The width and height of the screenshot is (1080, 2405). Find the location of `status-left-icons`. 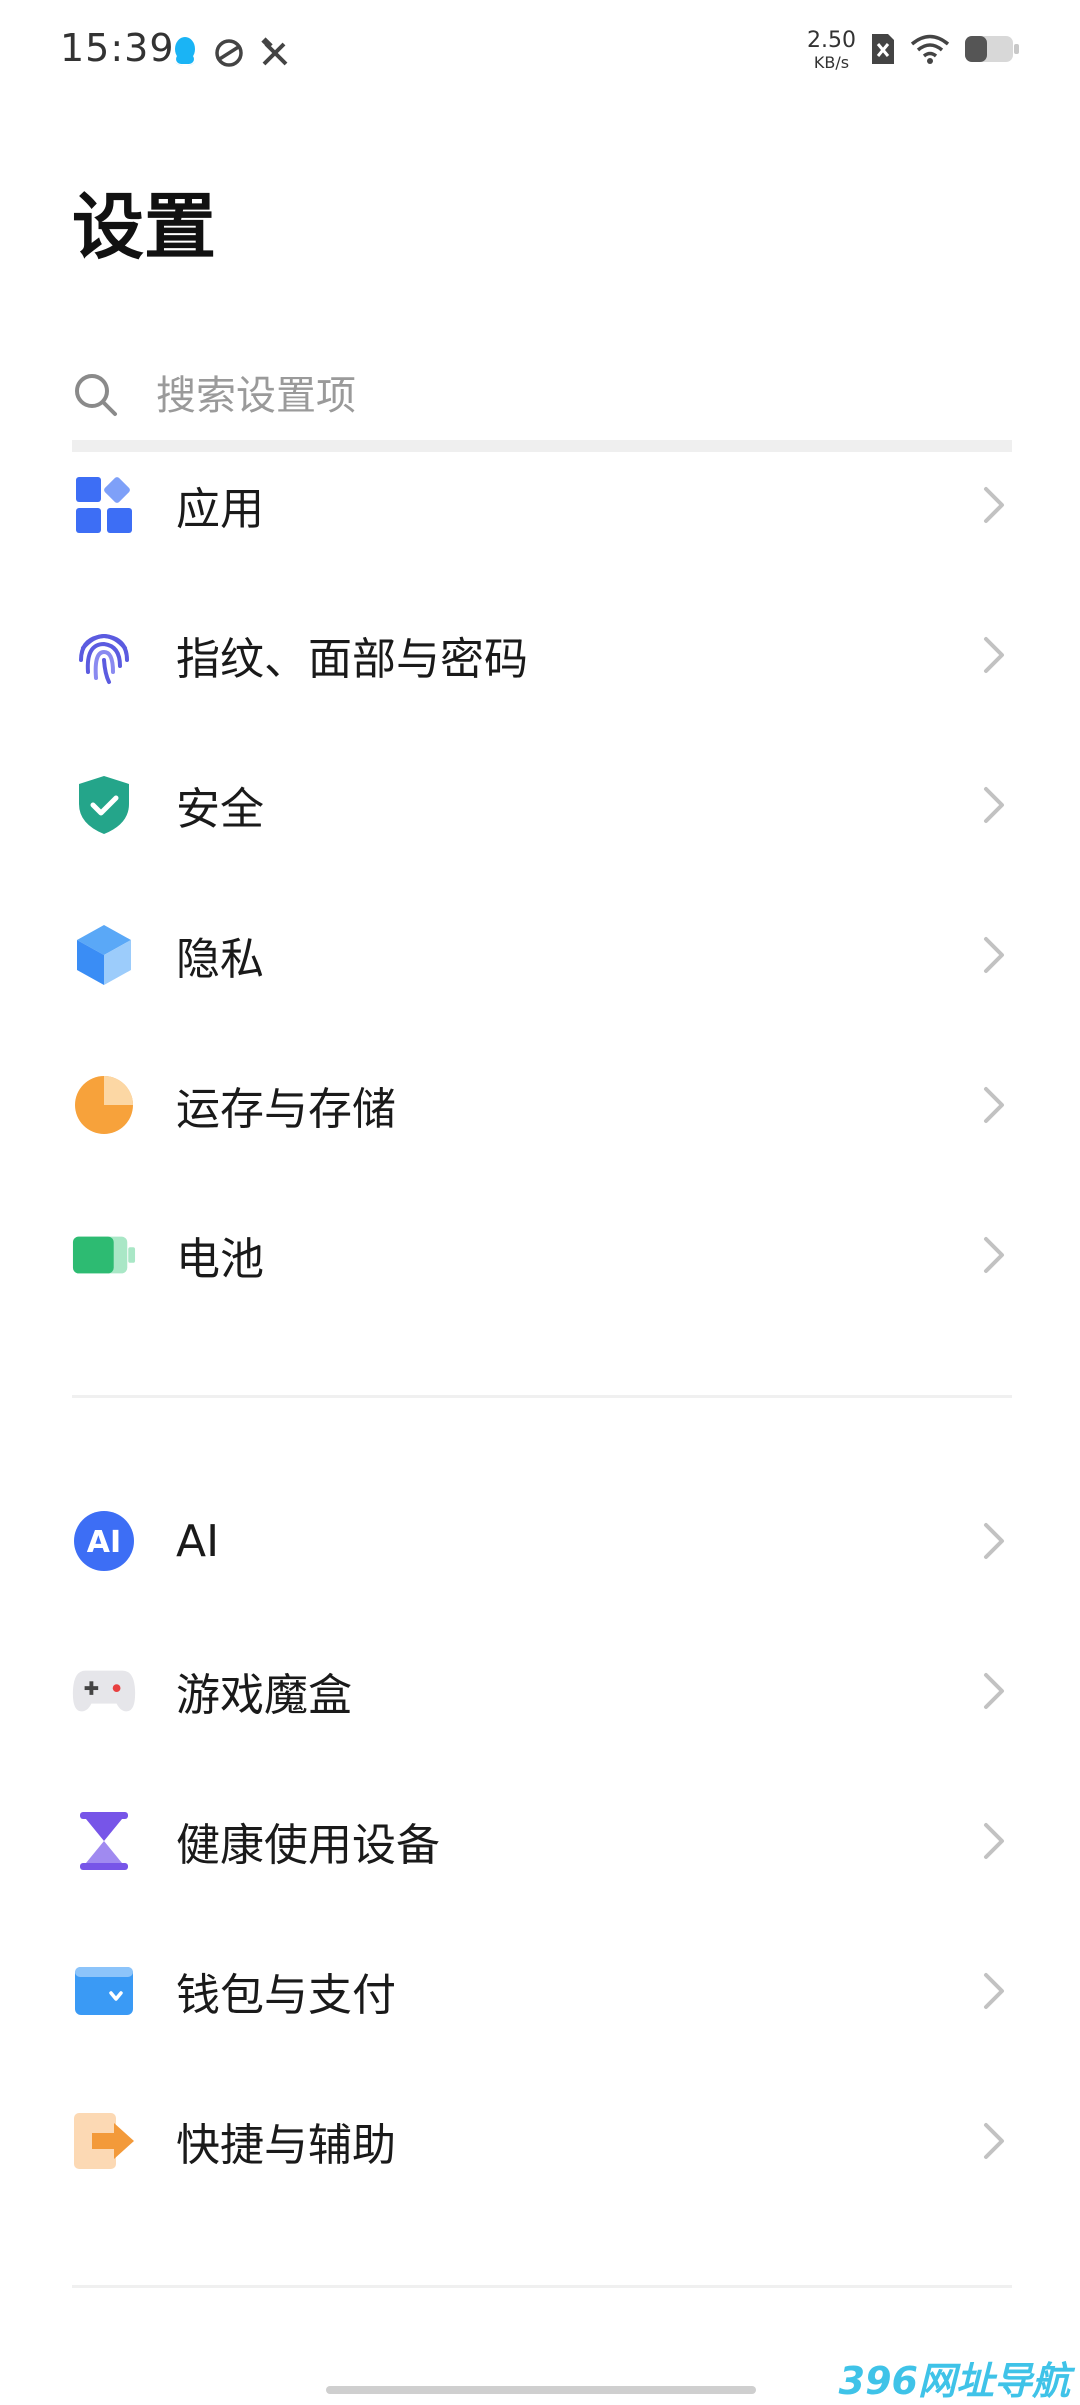

status-left-icons is located at coordinates (231, 55).